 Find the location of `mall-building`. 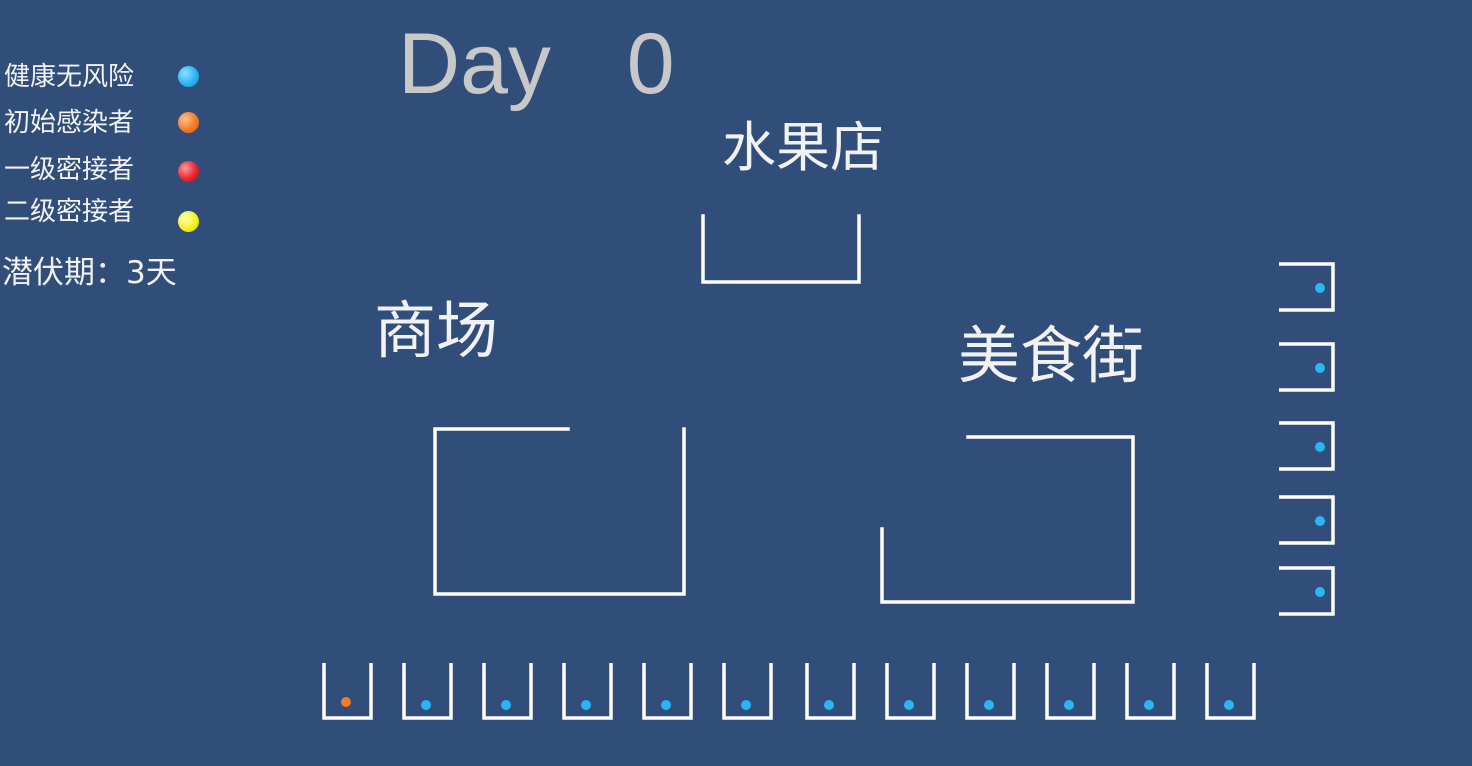

mall-building is located at coordinates (559, 511).